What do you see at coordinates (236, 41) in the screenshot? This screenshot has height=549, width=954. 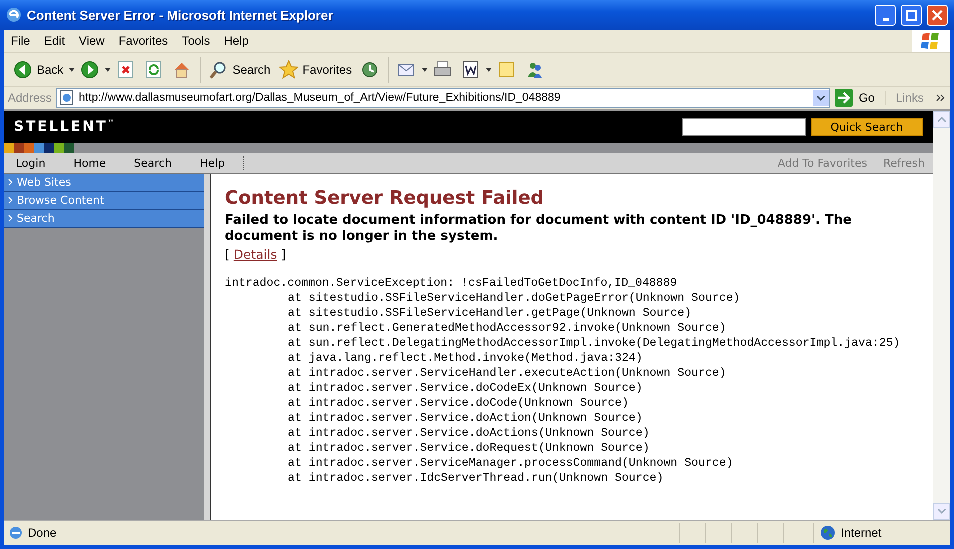 I see `menu-item: Help` at bounding box center [236, 41].